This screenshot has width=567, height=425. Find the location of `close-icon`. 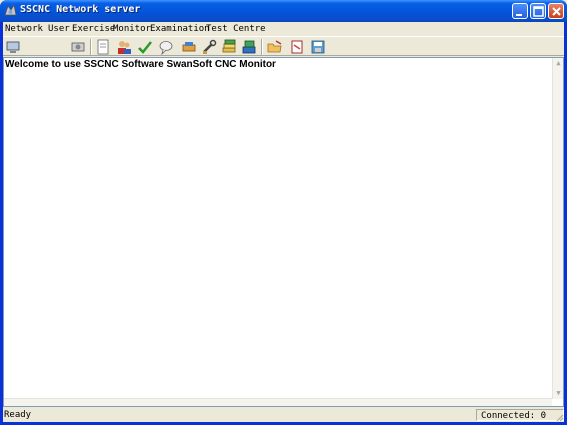

close-icon is located at coordinates (556, 11).